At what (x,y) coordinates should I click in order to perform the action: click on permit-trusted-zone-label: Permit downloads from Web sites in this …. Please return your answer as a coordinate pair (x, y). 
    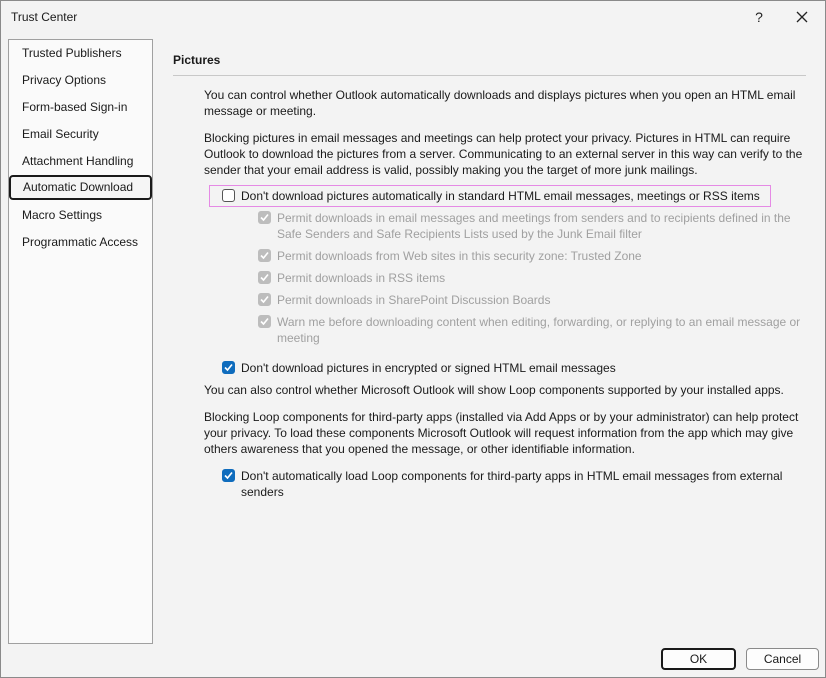
    Looking at the image, I should click on (459, 256).